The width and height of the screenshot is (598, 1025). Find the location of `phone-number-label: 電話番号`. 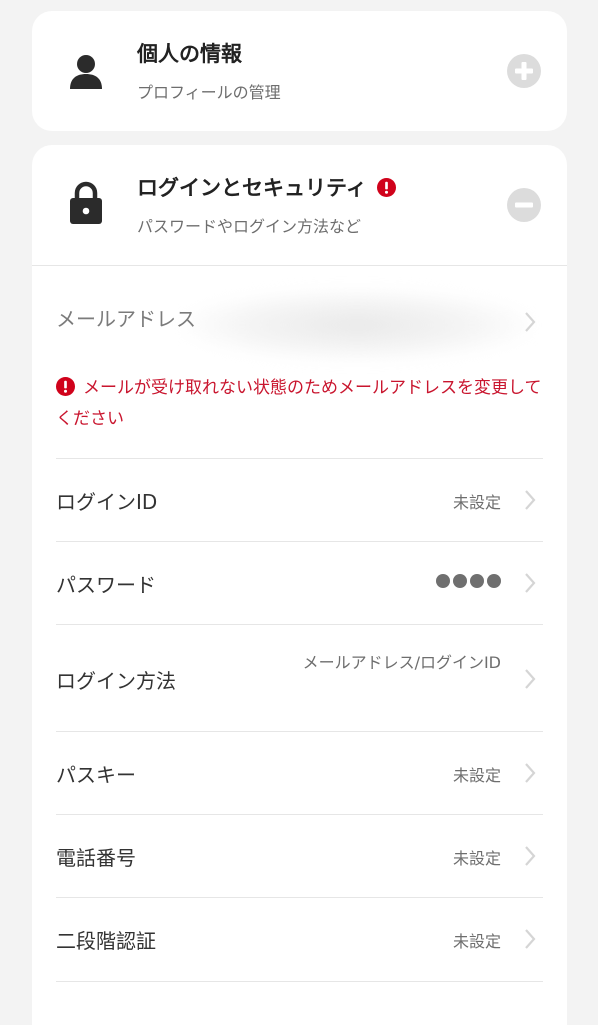

phone-number-label: 電話番号 is located at coordinates (96, 858).